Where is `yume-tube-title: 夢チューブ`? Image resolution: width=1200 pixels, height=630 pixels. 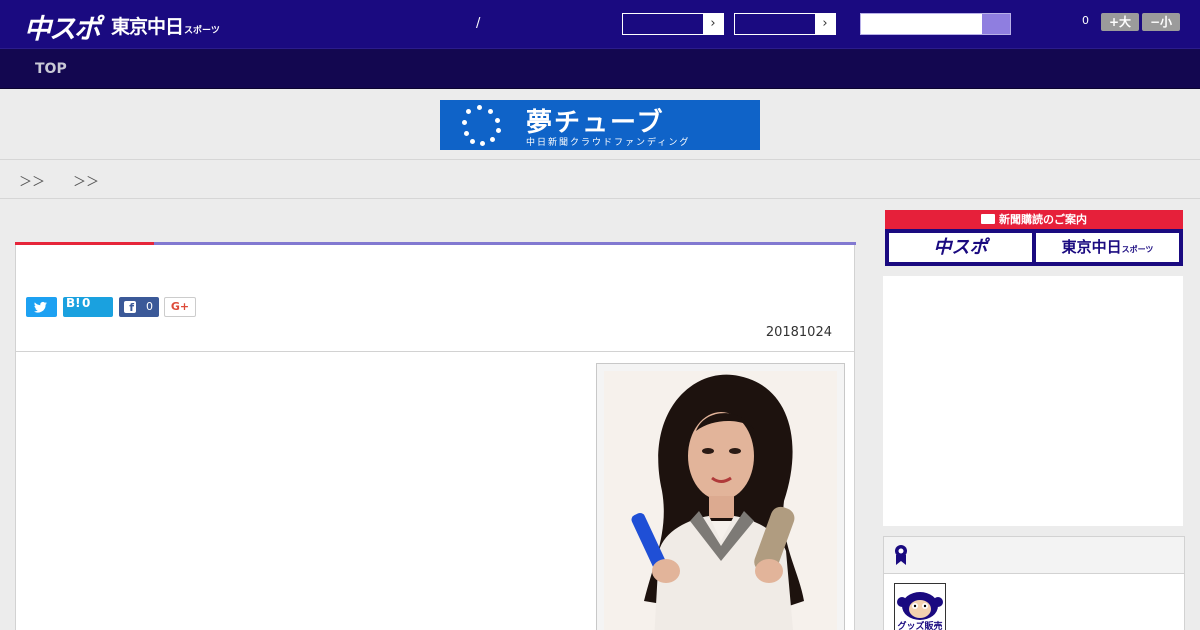 yume-tube-title: 夢チューブ is located at coordinates (595, 123).